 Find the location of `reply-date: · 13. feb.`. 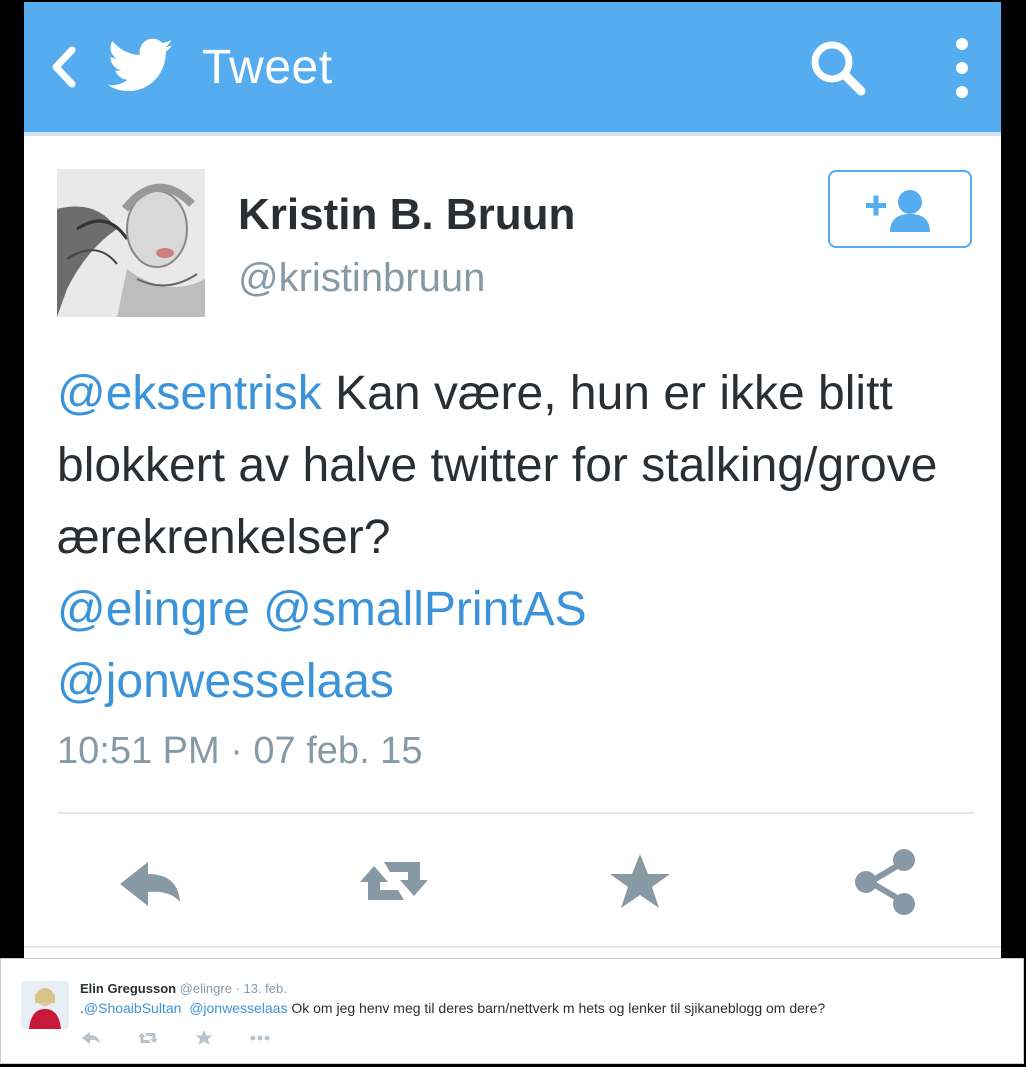

reply-date: · 13. feb. is located at coordinates (261, 988).